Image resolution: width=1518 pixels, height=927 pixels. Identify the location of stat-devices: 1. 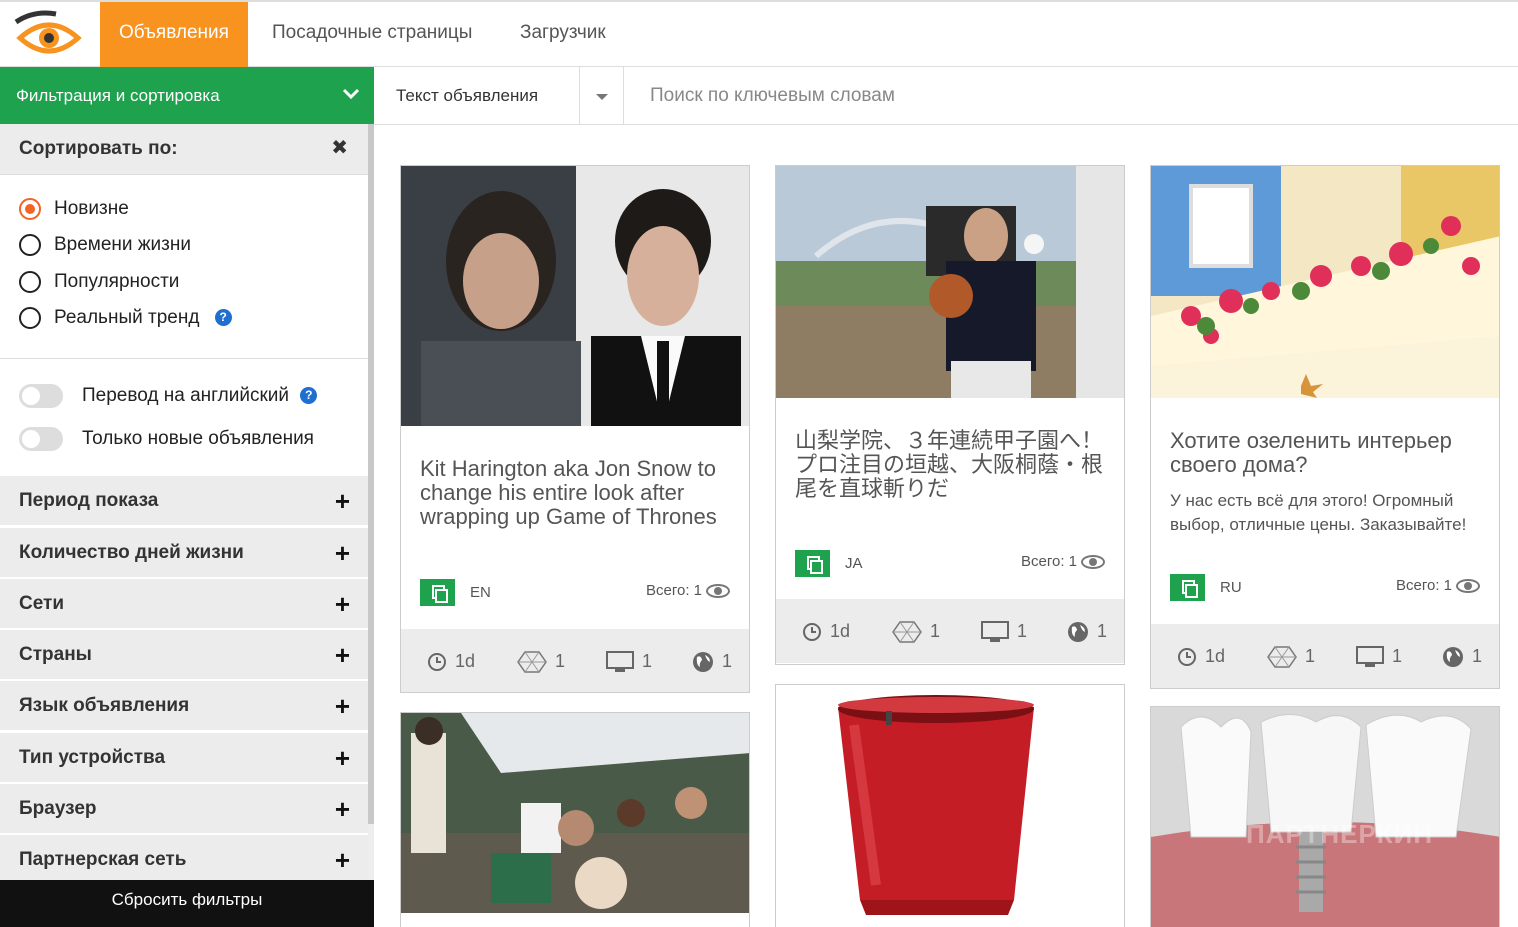
(629, 661).